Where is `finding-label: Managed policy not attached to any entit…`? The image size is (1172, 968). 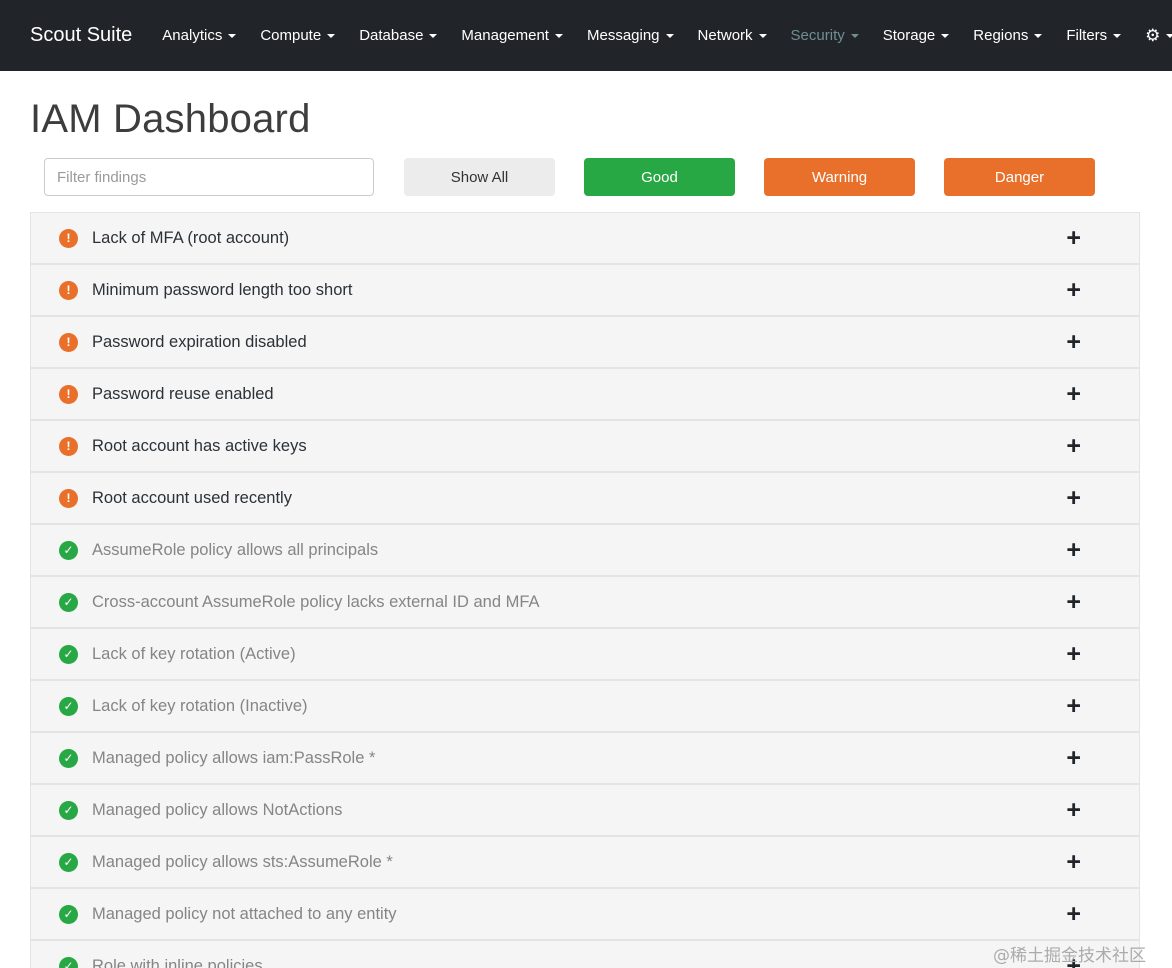
finding-label: Managed policy not attached to any entit… is located at coordinates (244, 913).